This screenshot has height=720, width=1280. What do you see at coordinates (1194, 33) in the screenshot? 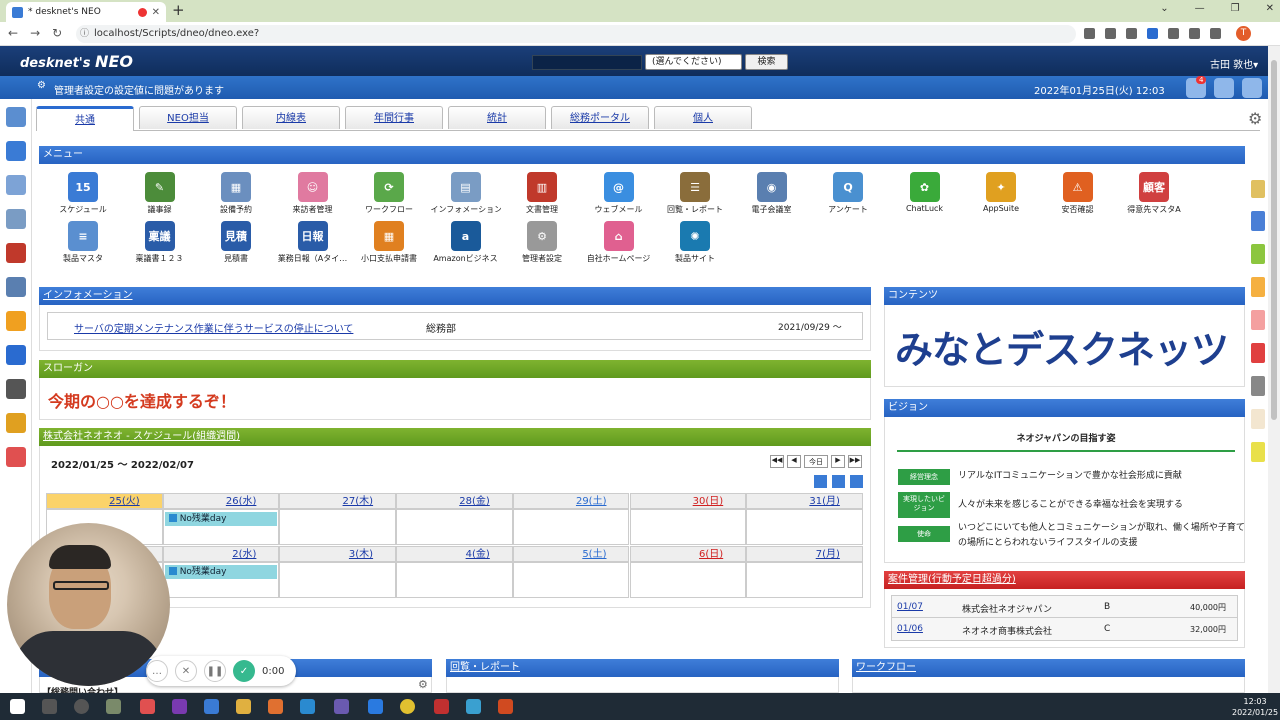
I see `extension-icon` at bounding box center [1194, 33].